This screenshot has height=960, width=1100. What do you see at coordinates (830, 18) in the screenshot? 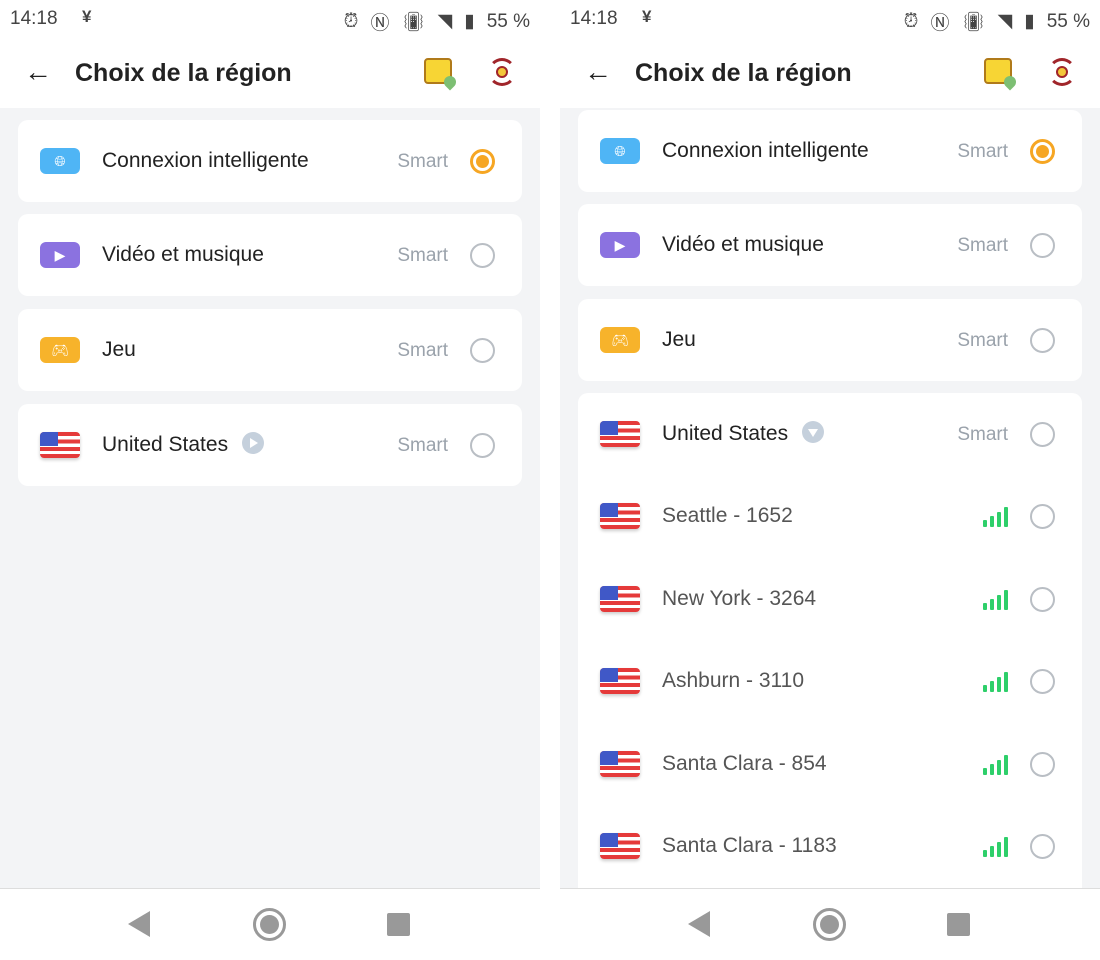
I see `status-bar: 14:18 ¥ ⏰︎ Ⓝ 📳︎ ◥ ▮ 55 %` at bounding box center [830, 18].